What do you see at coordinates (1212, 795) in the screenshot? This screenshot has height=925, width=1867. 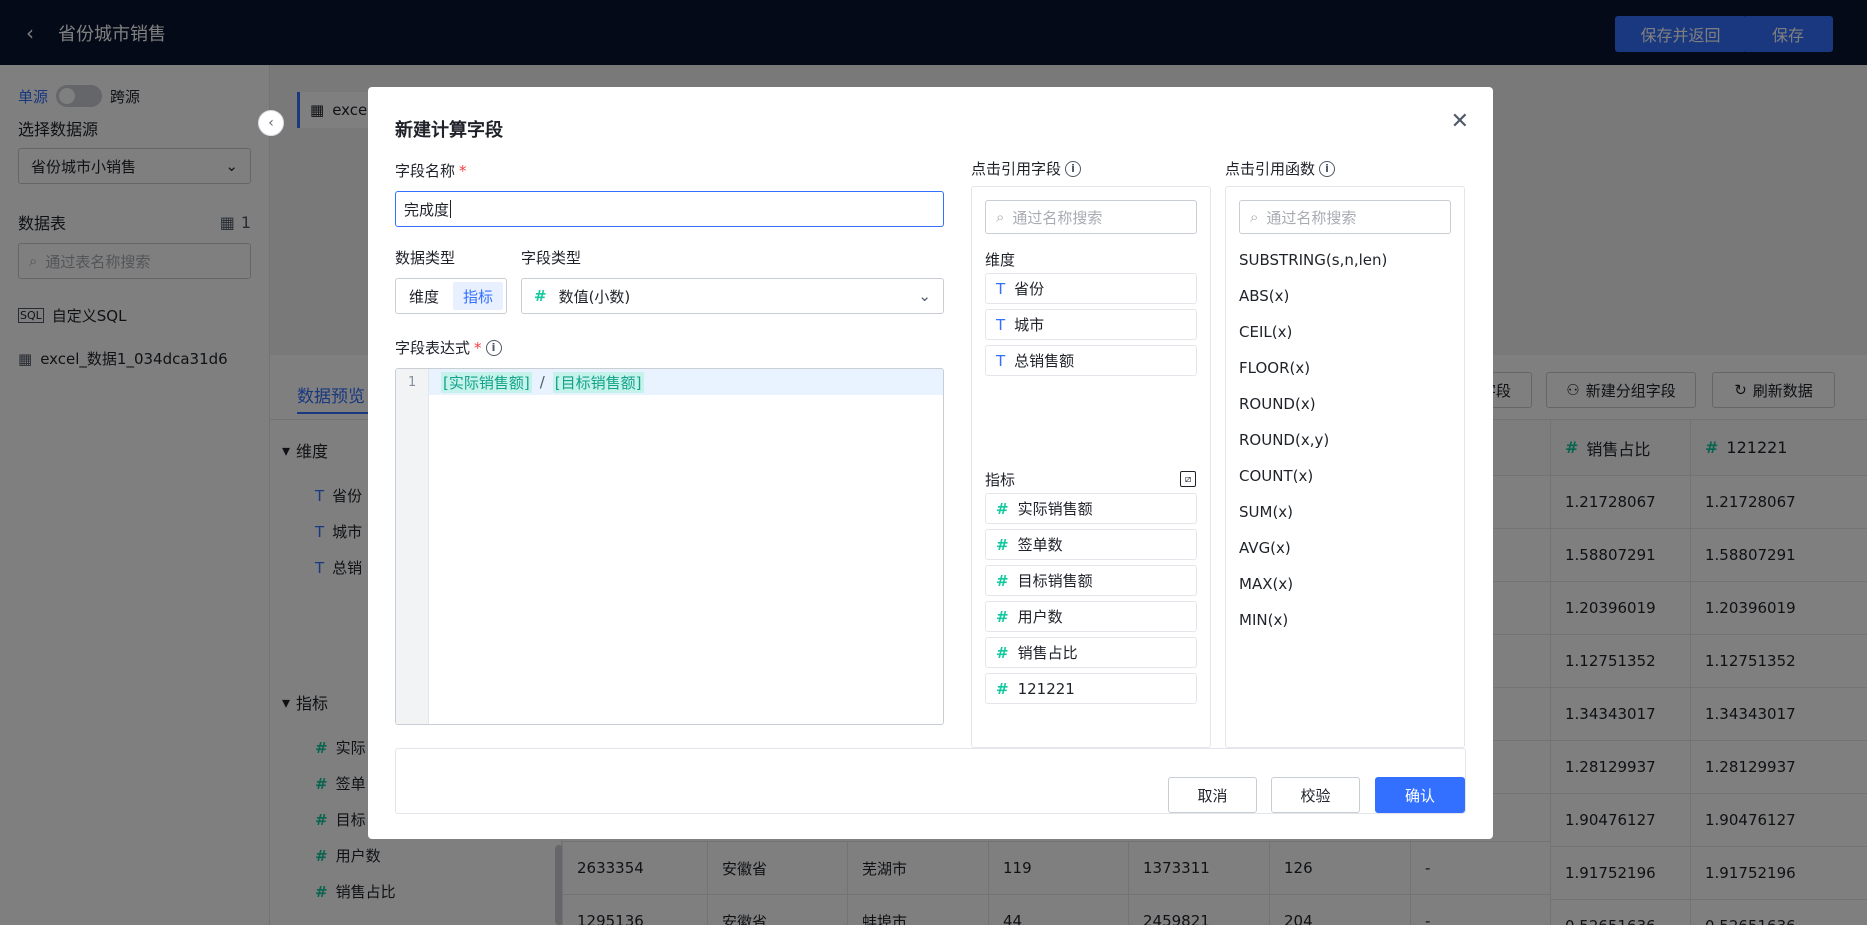 I see `cancel-button: 取消` at bounding box center [1212, 795].